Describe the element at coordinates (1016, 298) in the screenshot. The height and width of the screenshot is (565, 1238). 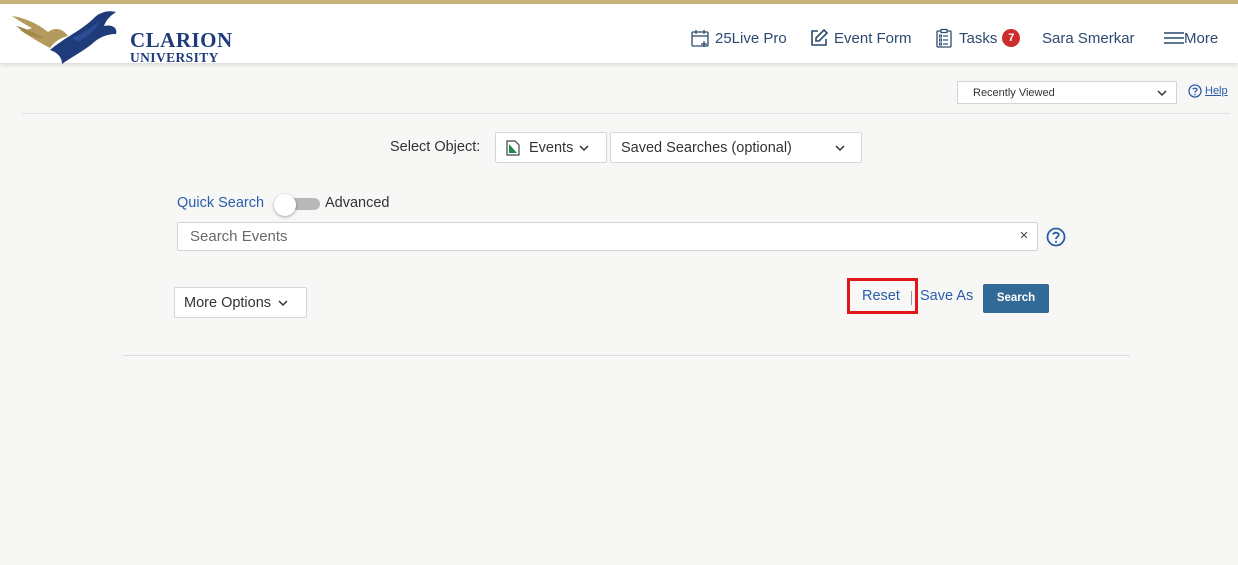
I see `search-button: Search` at that location.